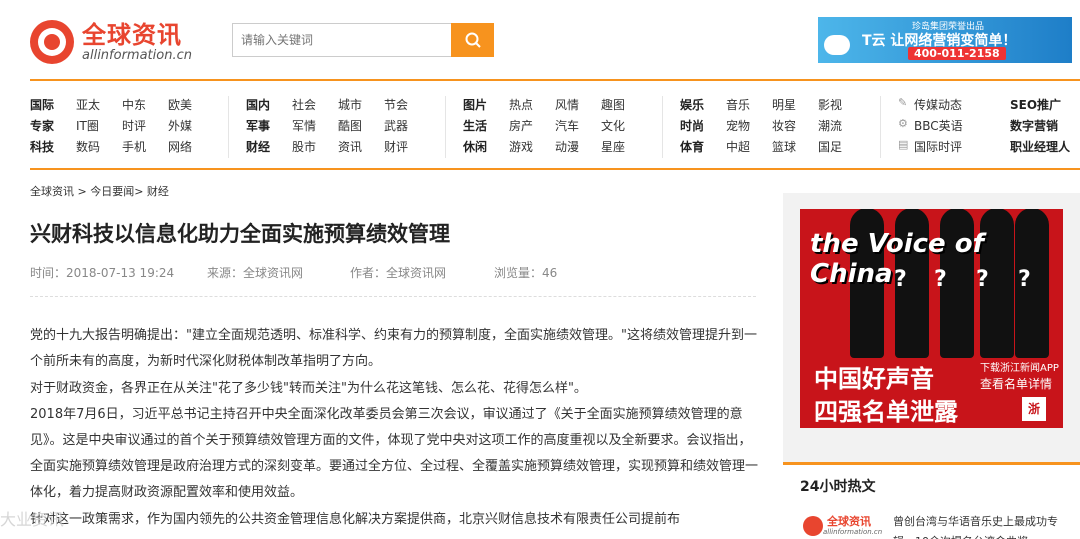 This screenshot has width=1080, height=539. What do you see at coordinates (134, 146) in the screenshot?
I see `nav-link-手机: 手机` at bounding box center [134, 146].